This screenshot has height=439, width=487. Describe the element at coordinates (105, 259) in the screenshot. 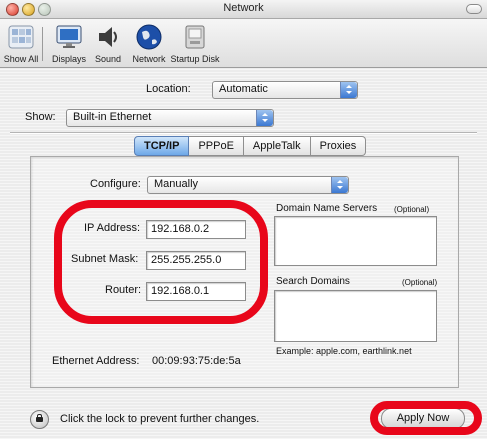

I see `subnet-mask-label: Subnet Mask:` at that location.